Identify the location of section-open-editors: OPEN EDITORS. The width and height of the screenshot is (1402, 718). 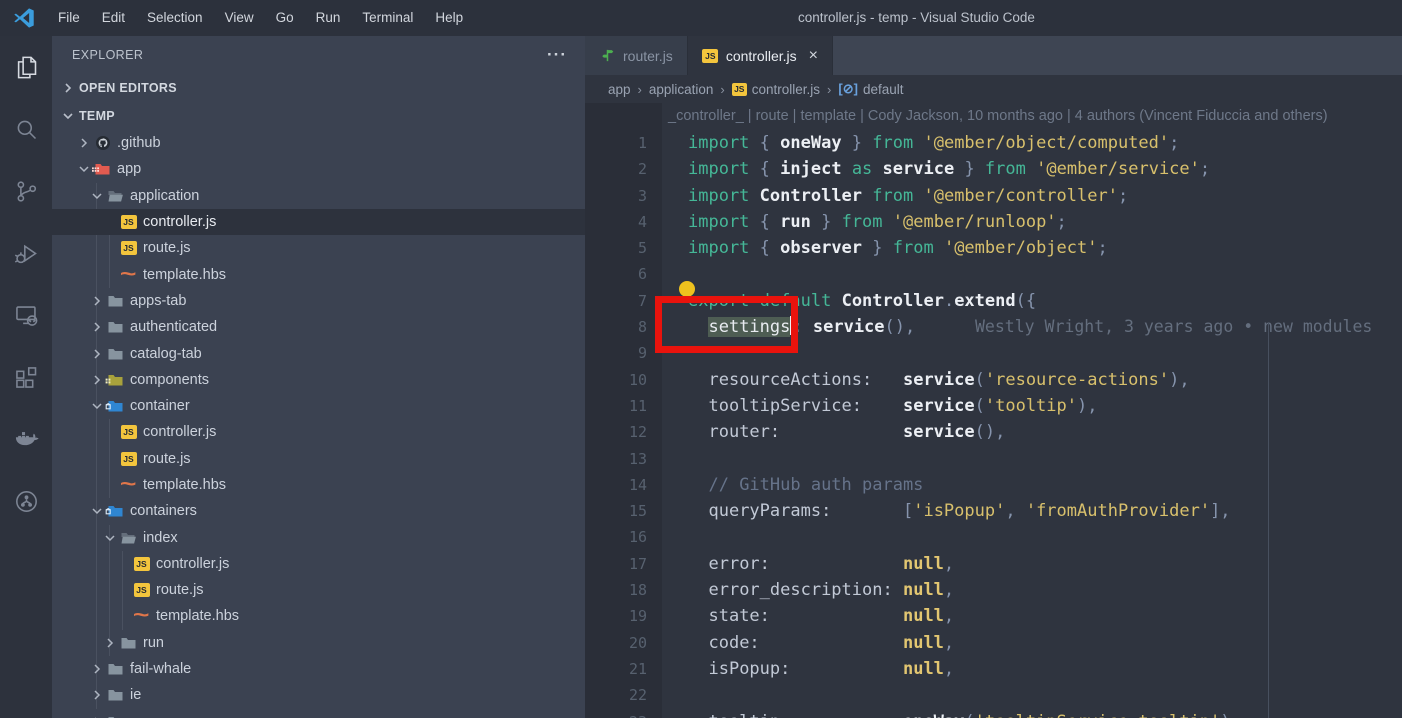
(318, 88).